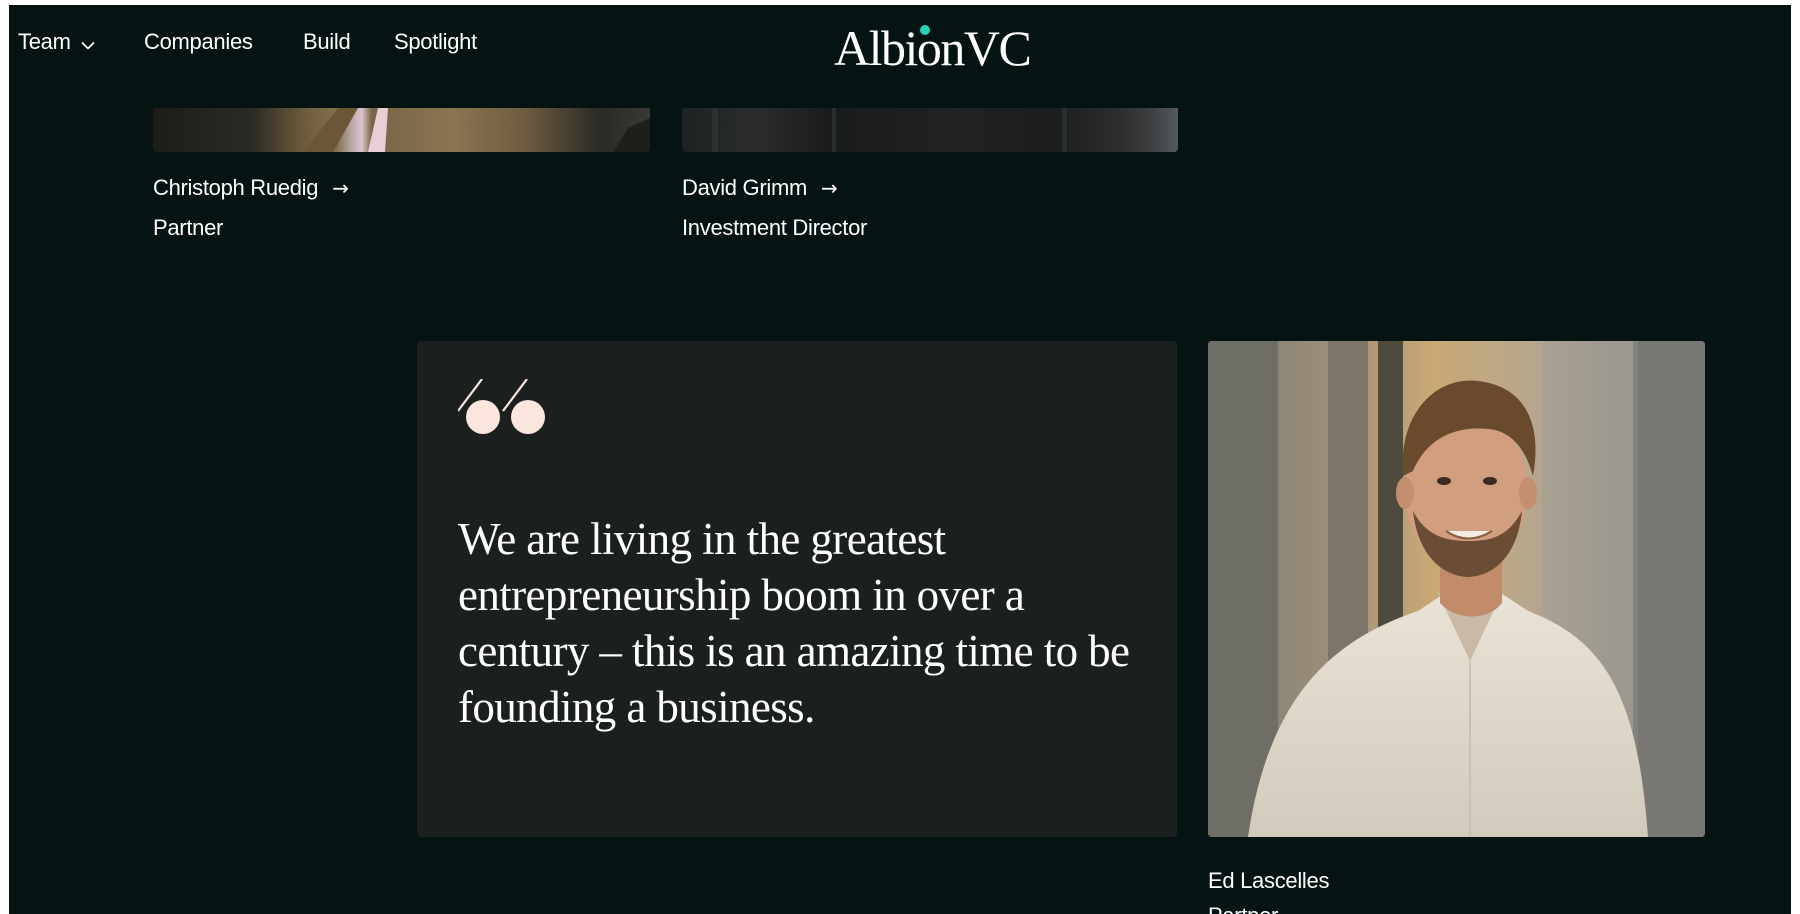 This screenshot has width=1800, height=914. I want to click on page-edge, so click(1795, 457).